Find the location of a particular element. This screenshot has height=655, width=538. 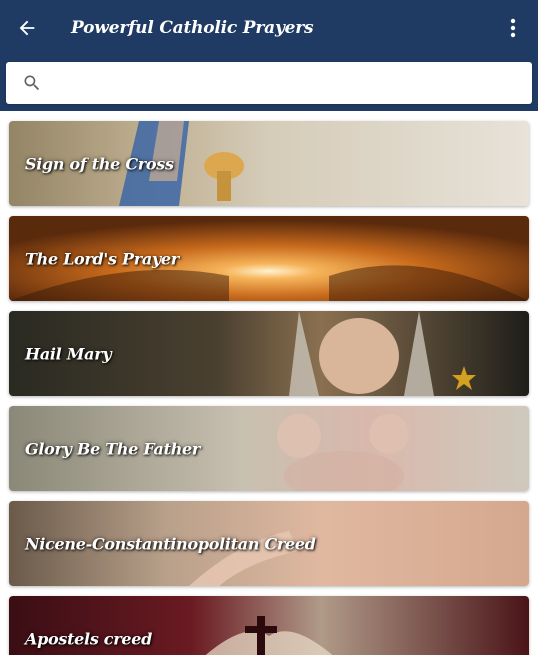

prayer-card-label: Apostels creed is located at coordinates (89, 638).